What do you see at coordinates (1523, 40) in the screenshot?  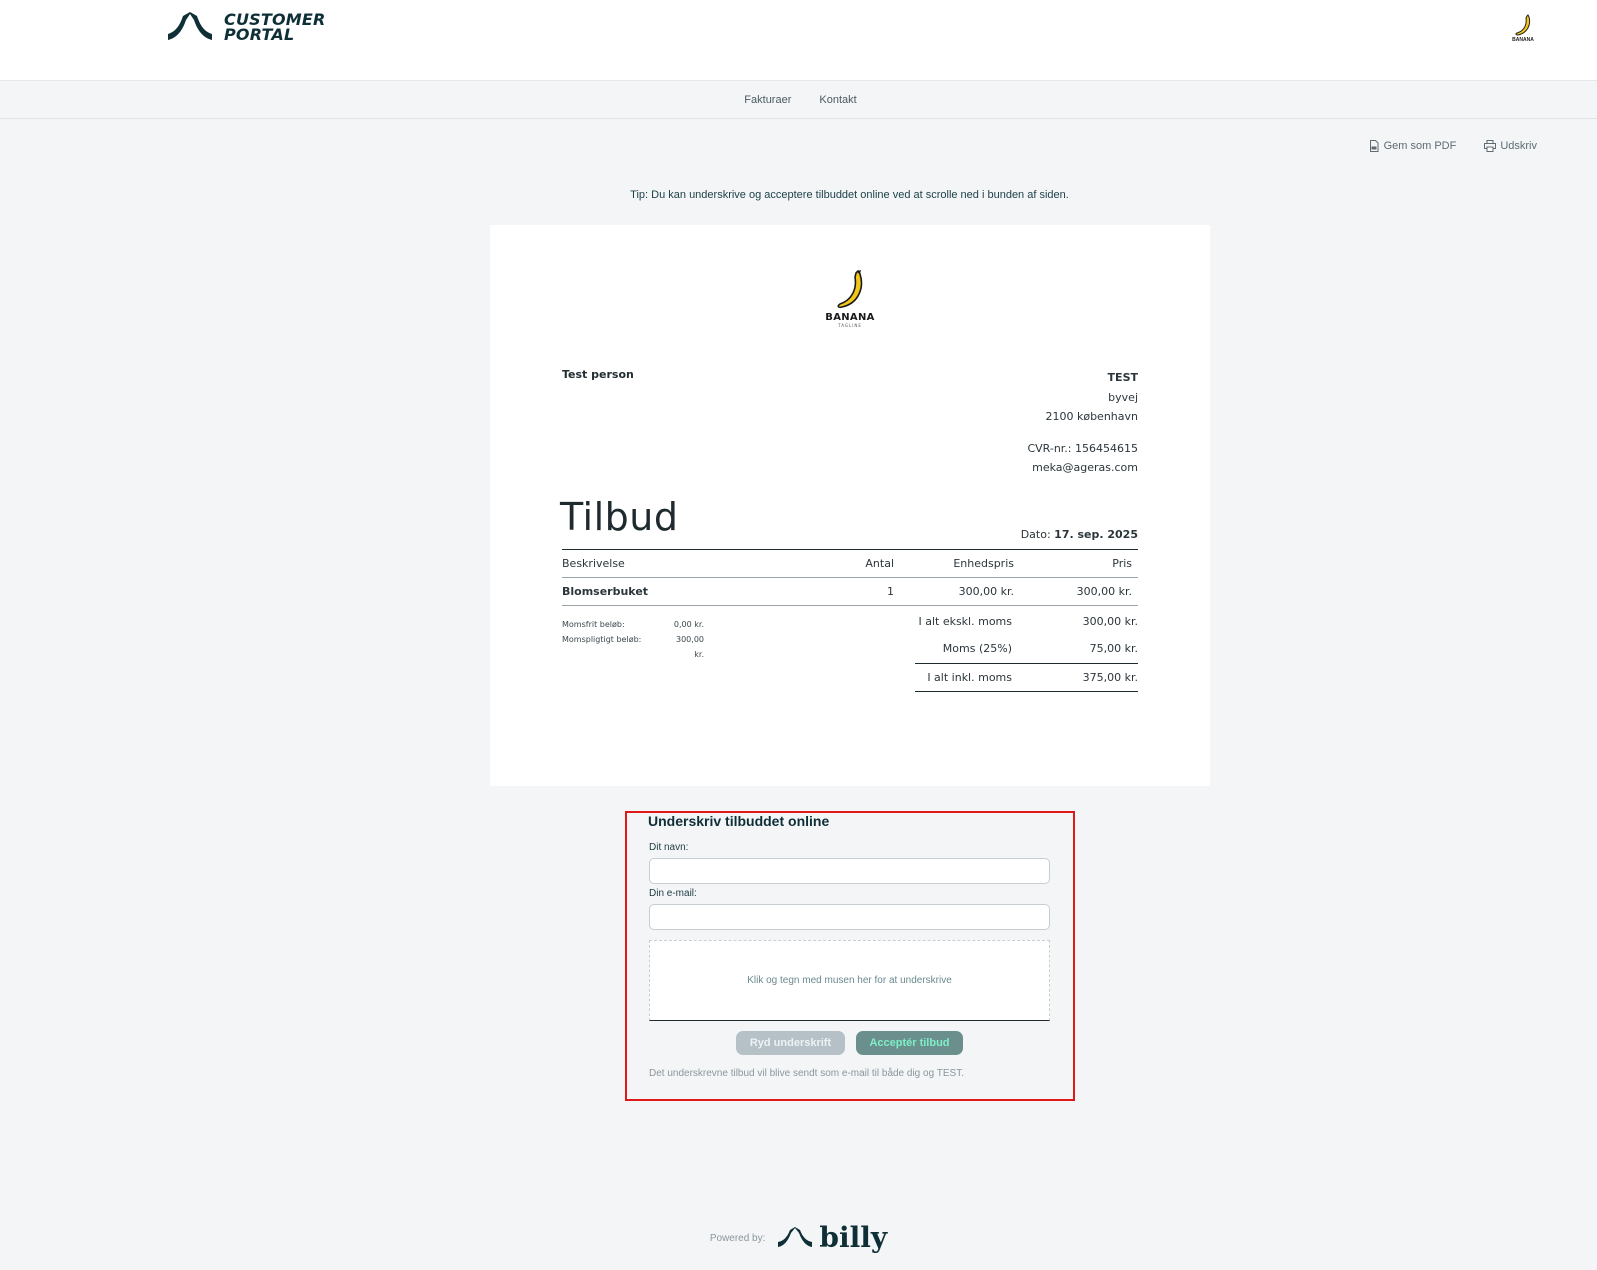 I see `company-logo-text: BANANA` at bounding box center [1523, 40].